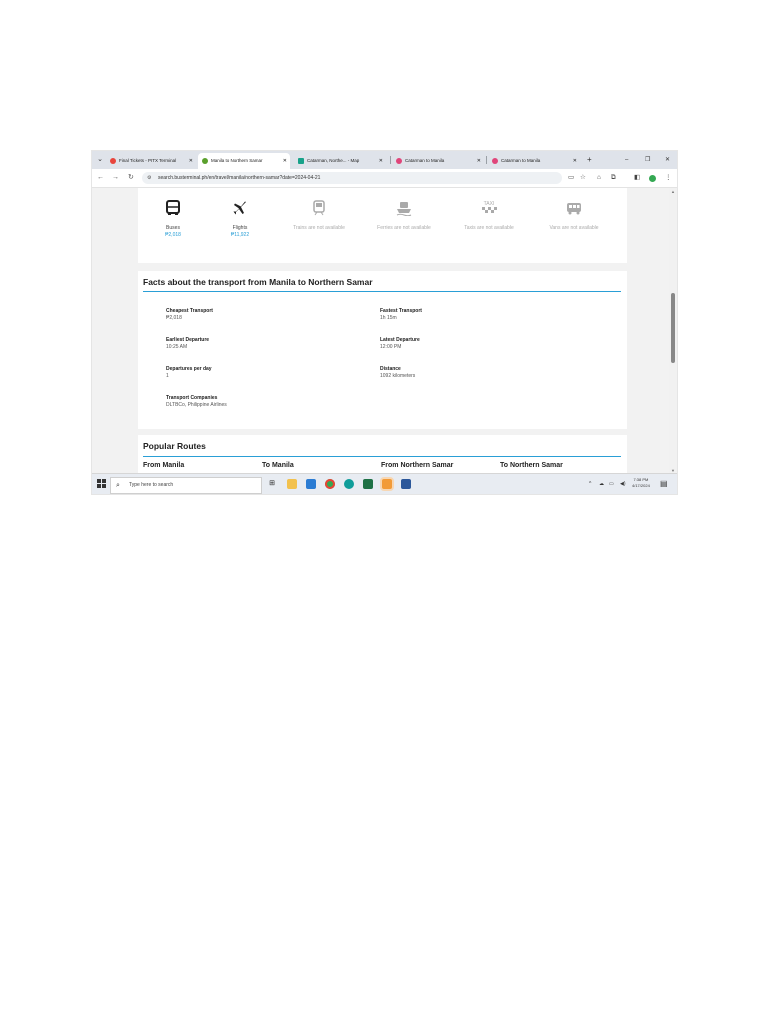  Describe the element at coordinates (100, 160) in the screenshot. I see `tab-search-icon: ⌄` at that location.